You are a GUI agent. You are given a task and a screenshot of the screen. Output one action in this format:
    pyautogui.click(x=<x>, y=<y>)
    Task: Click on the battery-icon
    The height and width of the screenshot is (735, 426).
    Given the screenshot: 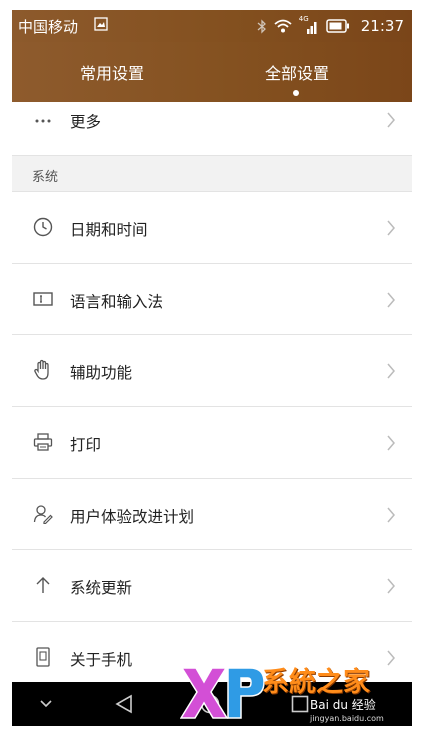 What is the action you would take?
    pyautogui.click(x=337, y=26)
    